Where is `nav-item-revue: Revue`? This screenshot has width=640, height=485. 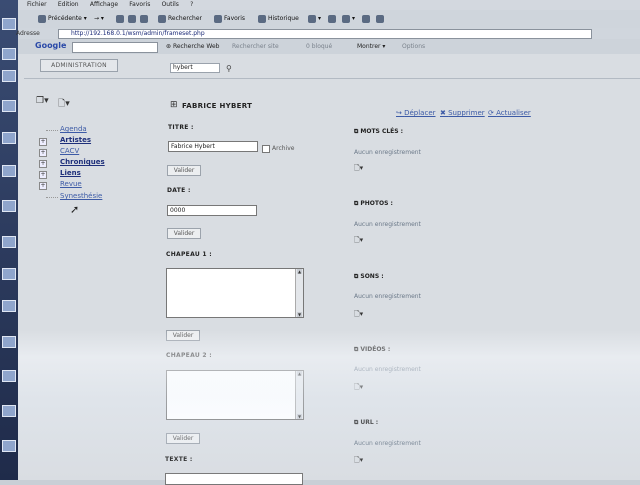 nav-item-revue: Revue is located at coordinates (71, 184).